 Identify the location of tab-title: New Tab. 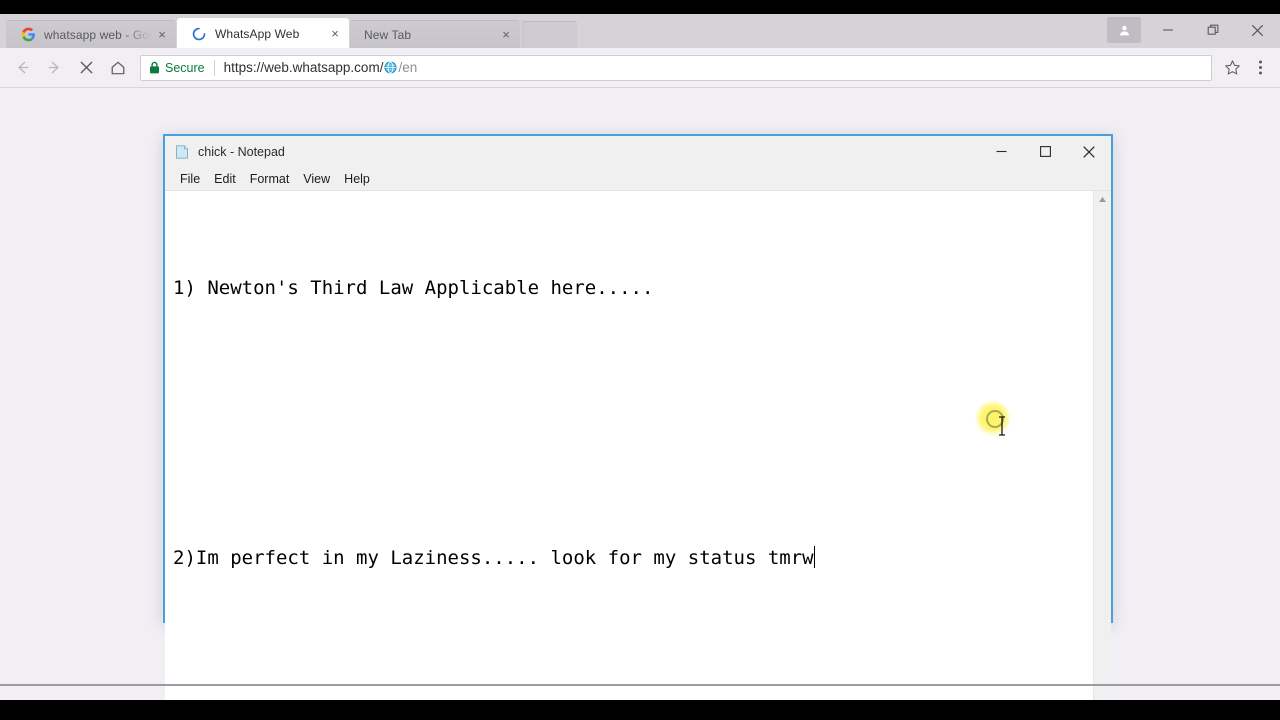
(388, 34).